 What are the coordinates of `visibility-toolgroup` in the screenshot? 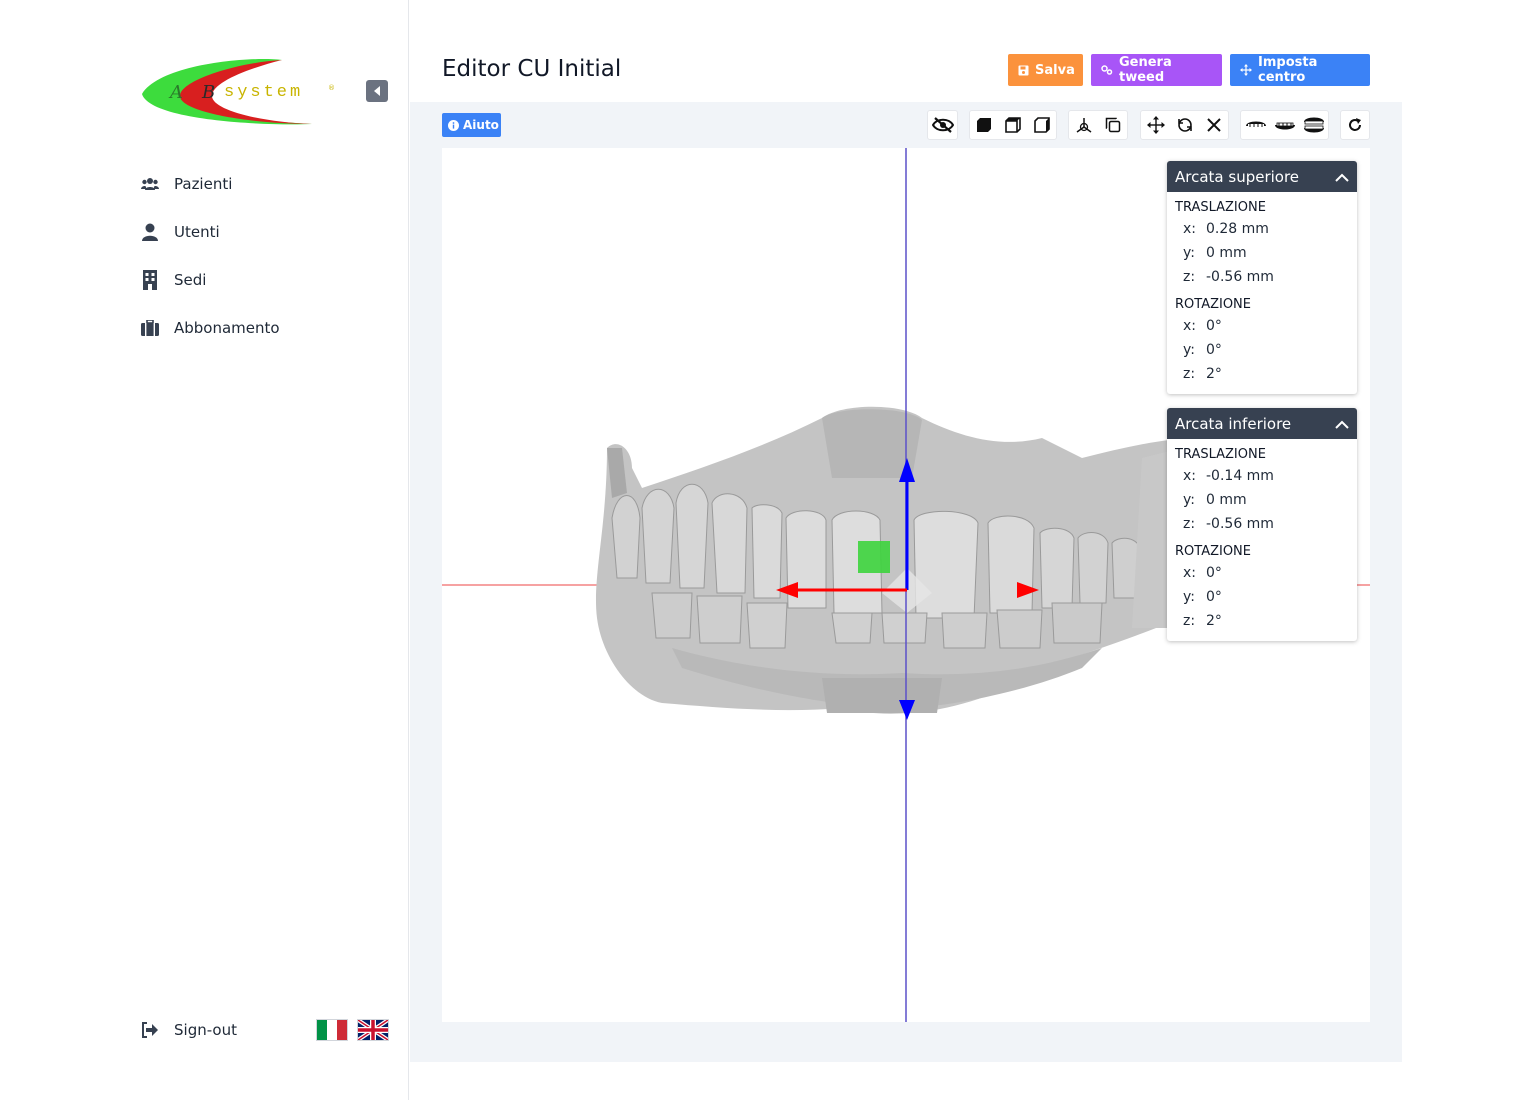 It's located at (942, 125).